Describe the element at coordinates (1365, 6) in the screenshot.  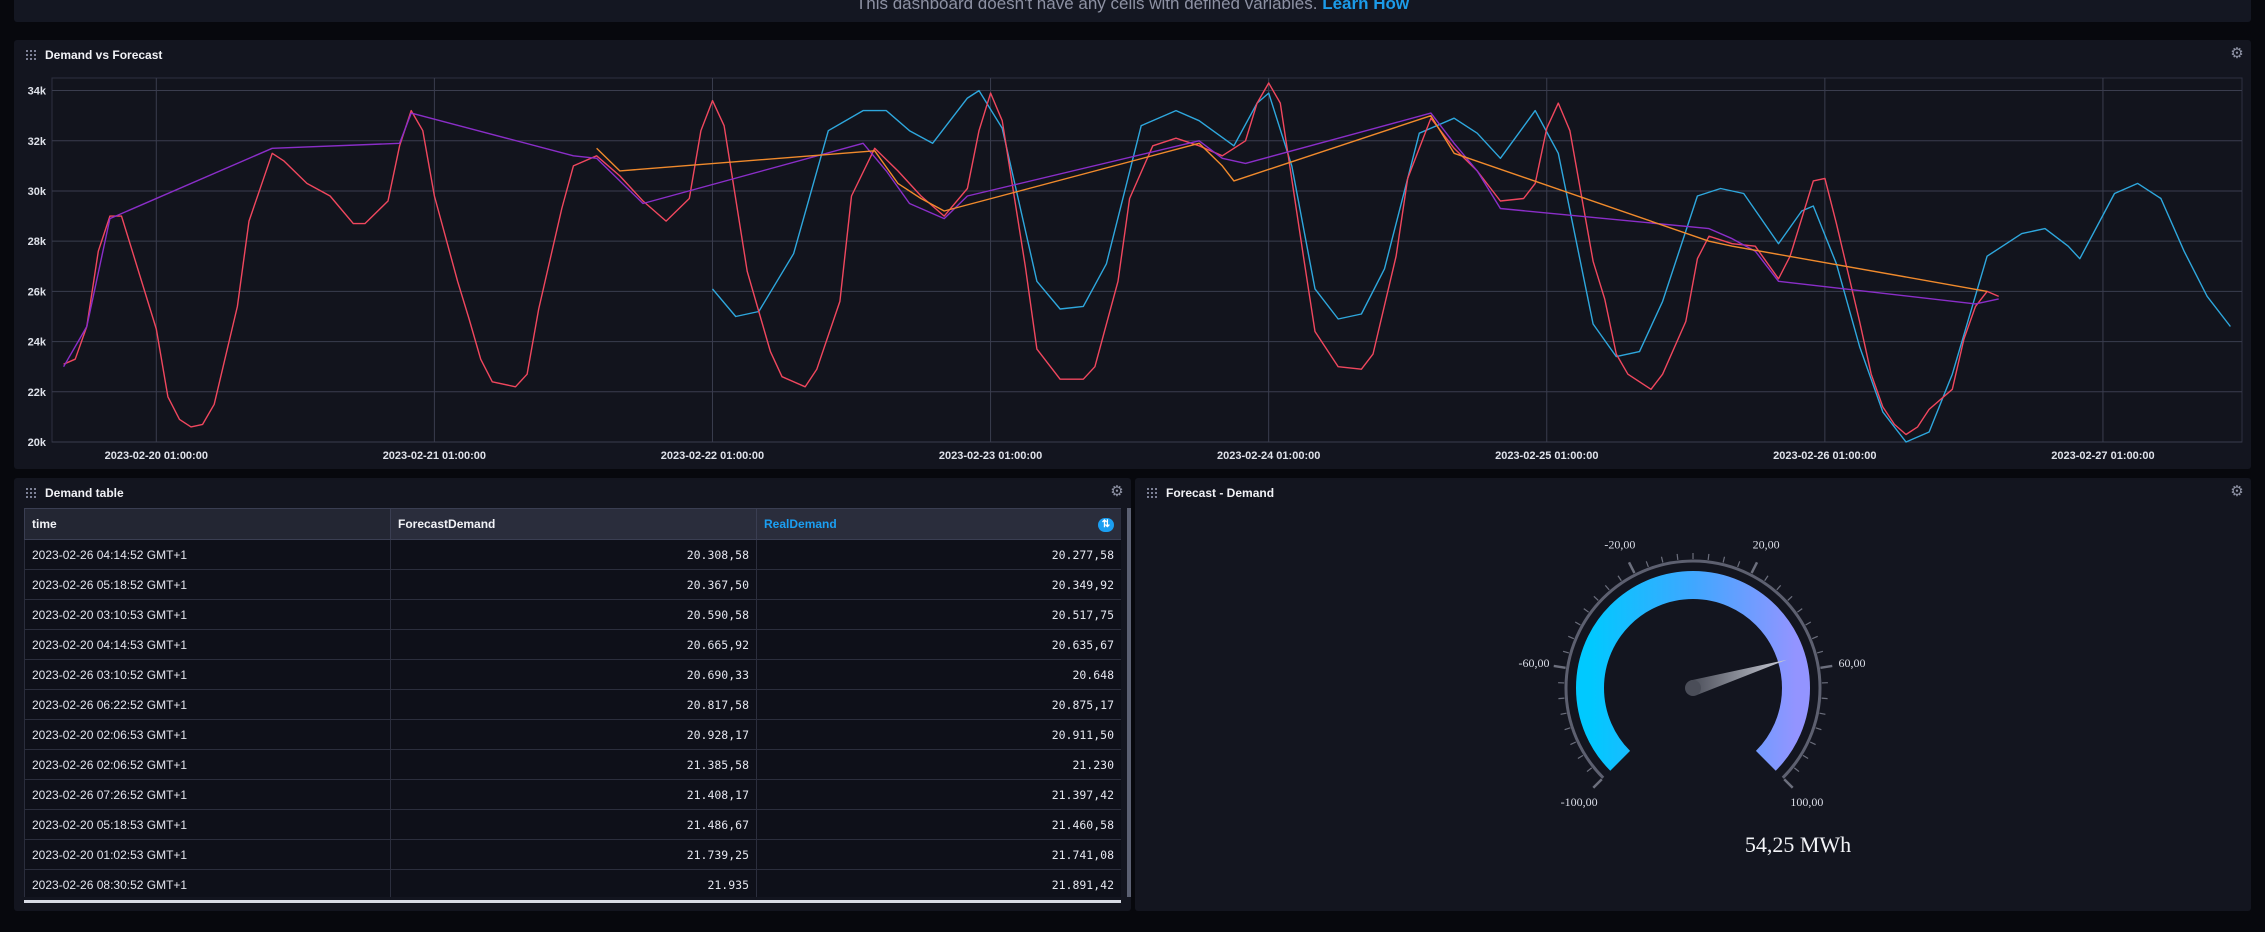
I see `learn-how-link: Learn How` at that location.